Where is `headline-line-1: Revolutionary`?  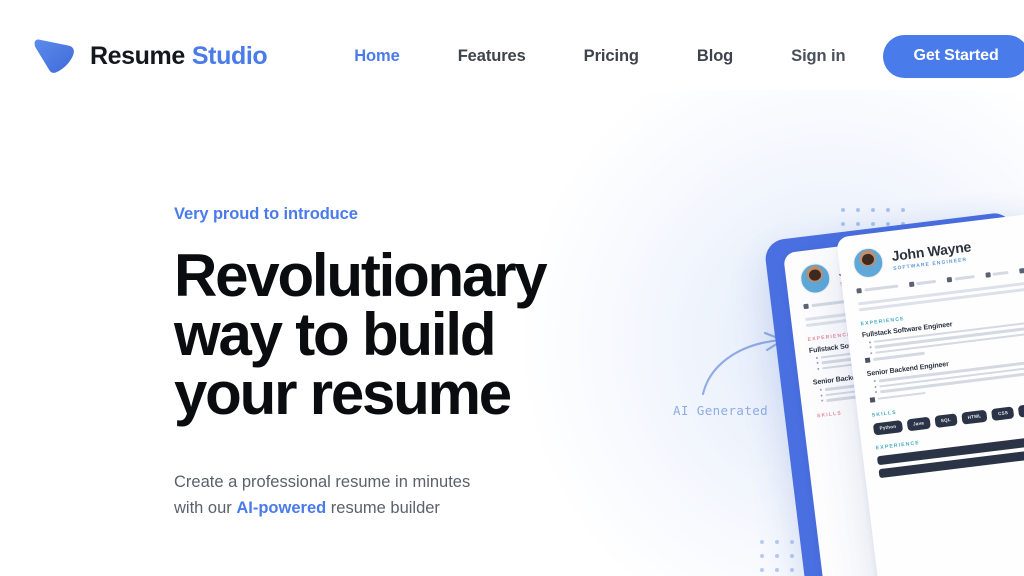
headline-line-1: Revolutionary is located at coordinates (361, 275).